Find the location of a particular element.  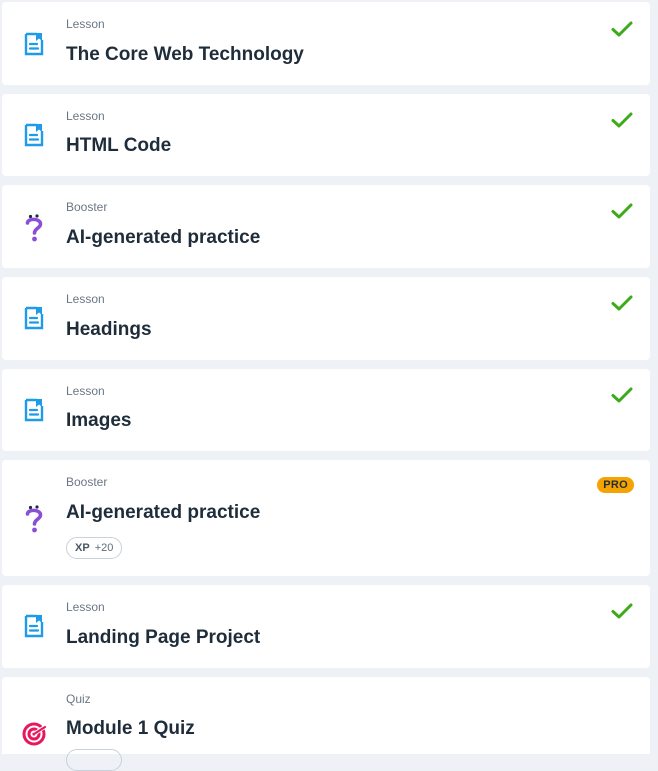

list-item-lesson: Lesson The Core Web Technology is located at coordinates (326, 43).